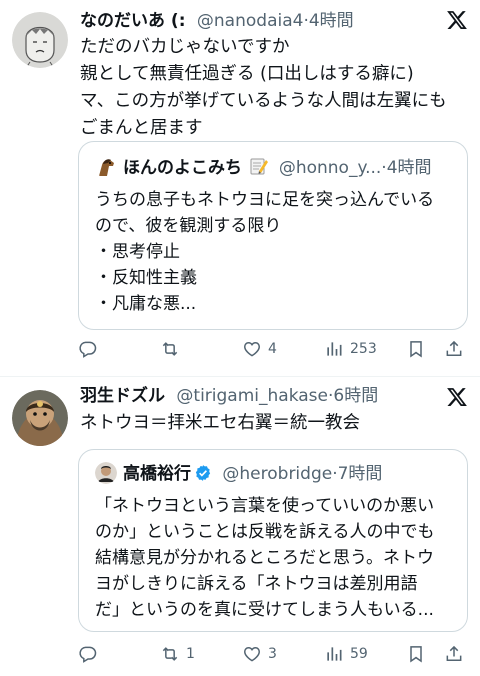 This screenshot has height=676, width=480. What do you see at coordinates (256, 584) in the screenshot?
I see `quoted-line: ヨがしきりに訴える「ネトウヨは差別用語` at bounding box center [256, 584].